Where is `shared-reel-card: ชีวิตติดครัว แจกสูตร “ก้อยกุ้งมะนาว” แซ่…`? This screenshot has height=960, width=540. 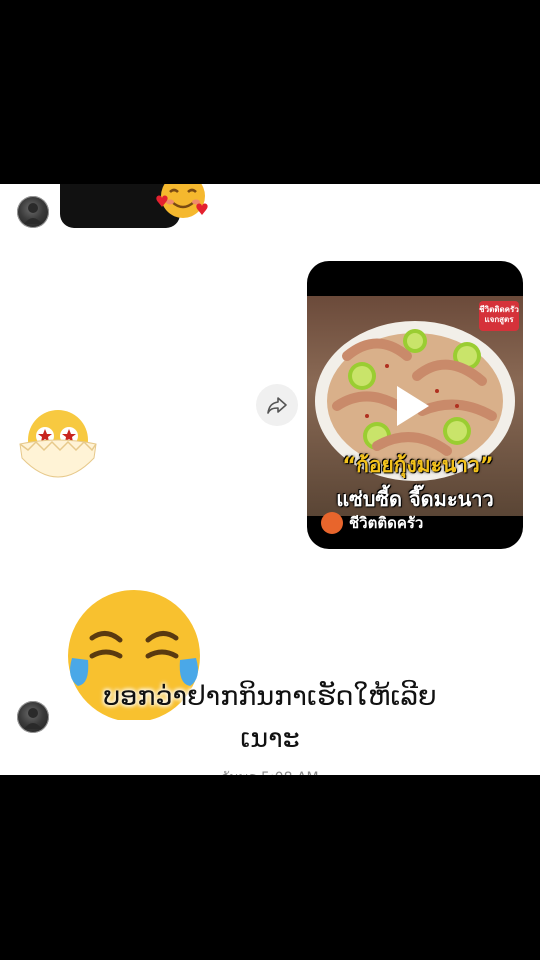 shared-reel-card: ชีวิตติดครัว แจกสูตร “ก้อยกุ้งมะนาว” แซ่… is located at coordinates (415, 405).